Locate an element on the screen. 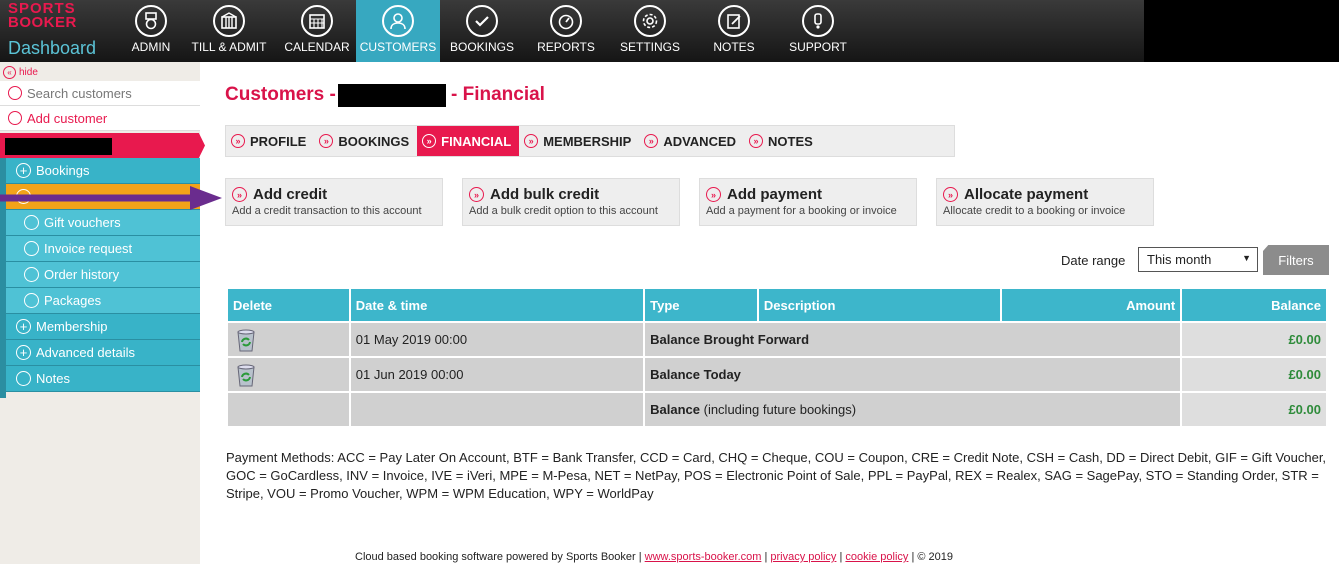 Image resolution: width=1339 pixels, height=564 pixels. tab-bookings: » BOOKINGS is located at coordinates (365, 141).